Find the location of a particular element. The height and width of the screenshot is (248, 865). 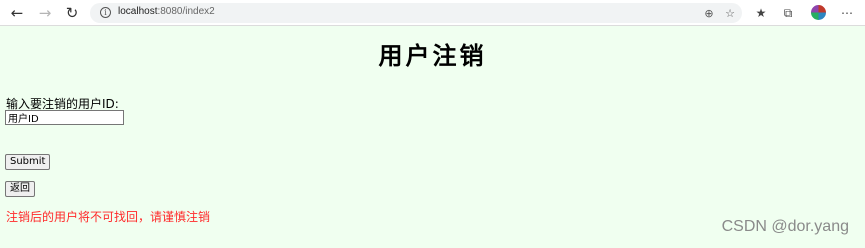

url-text: localhost:8080/index2 is located at coordinates (166, 11).